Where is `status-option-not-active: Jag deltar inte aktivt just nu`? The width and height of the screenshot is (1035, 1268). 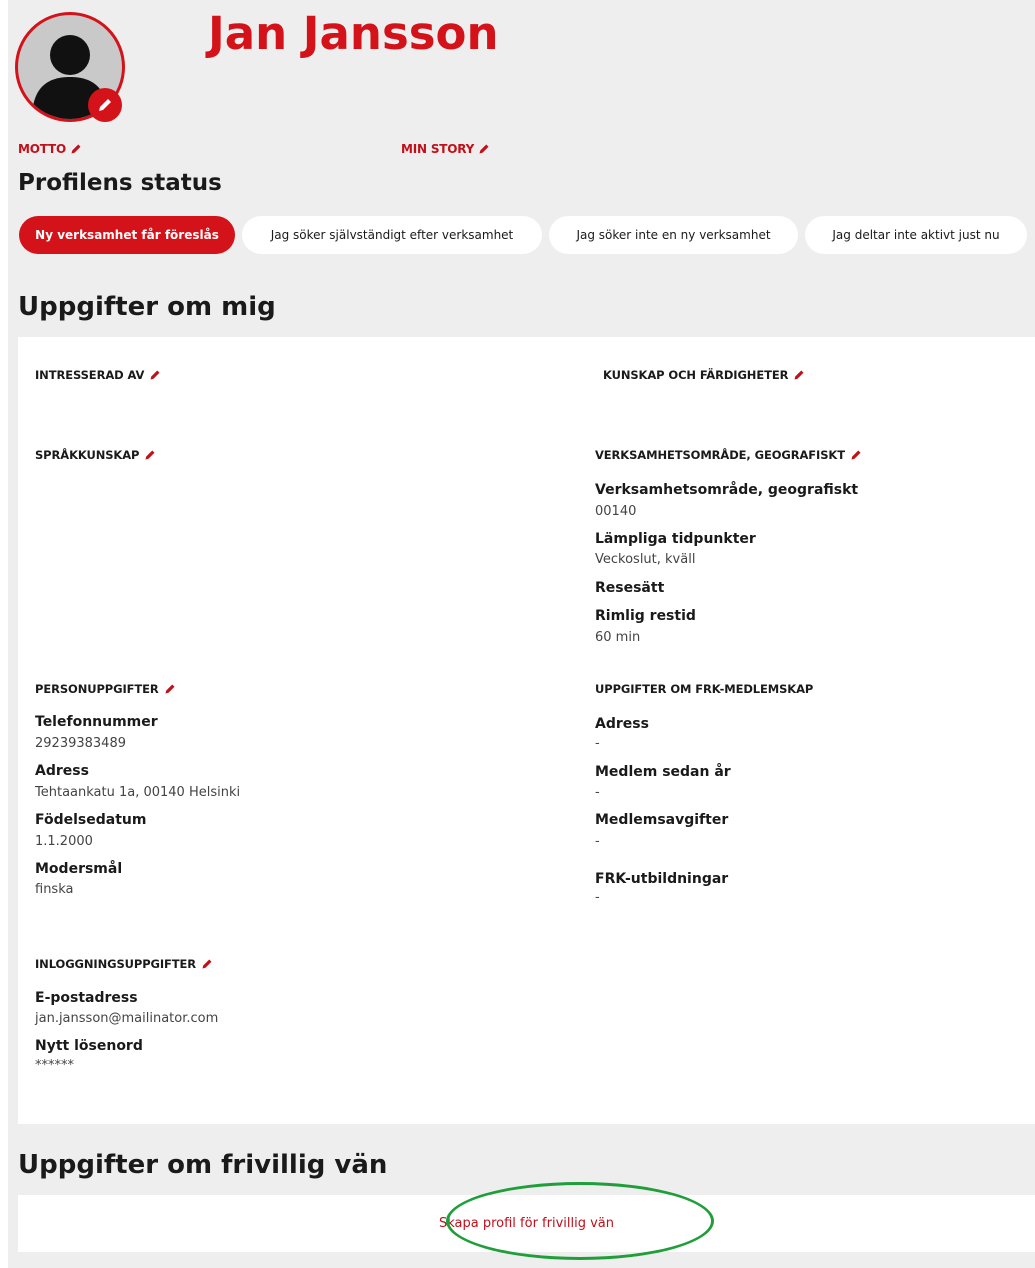 status-option-not-active: Jag deltar inte aktivt just nu is located at coordinates (916, 235).